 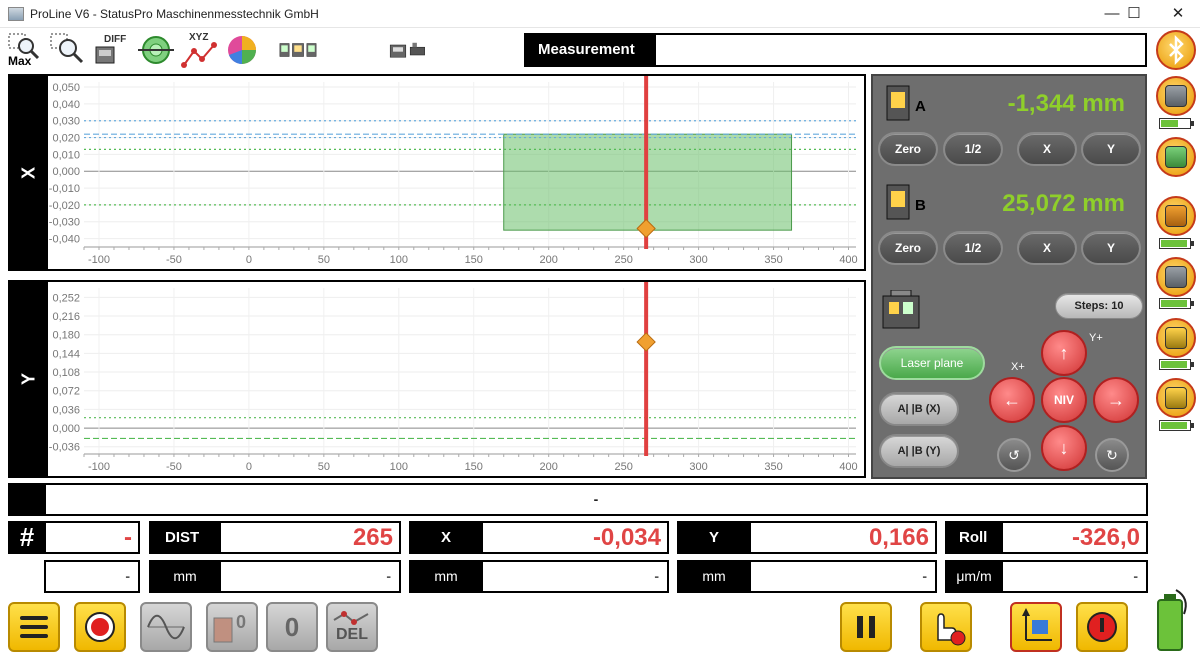 What do you see at coordinates (28, 172) in the screenshot?
I see `x-chart-axis-text: X` at bounding box center [28, 172].